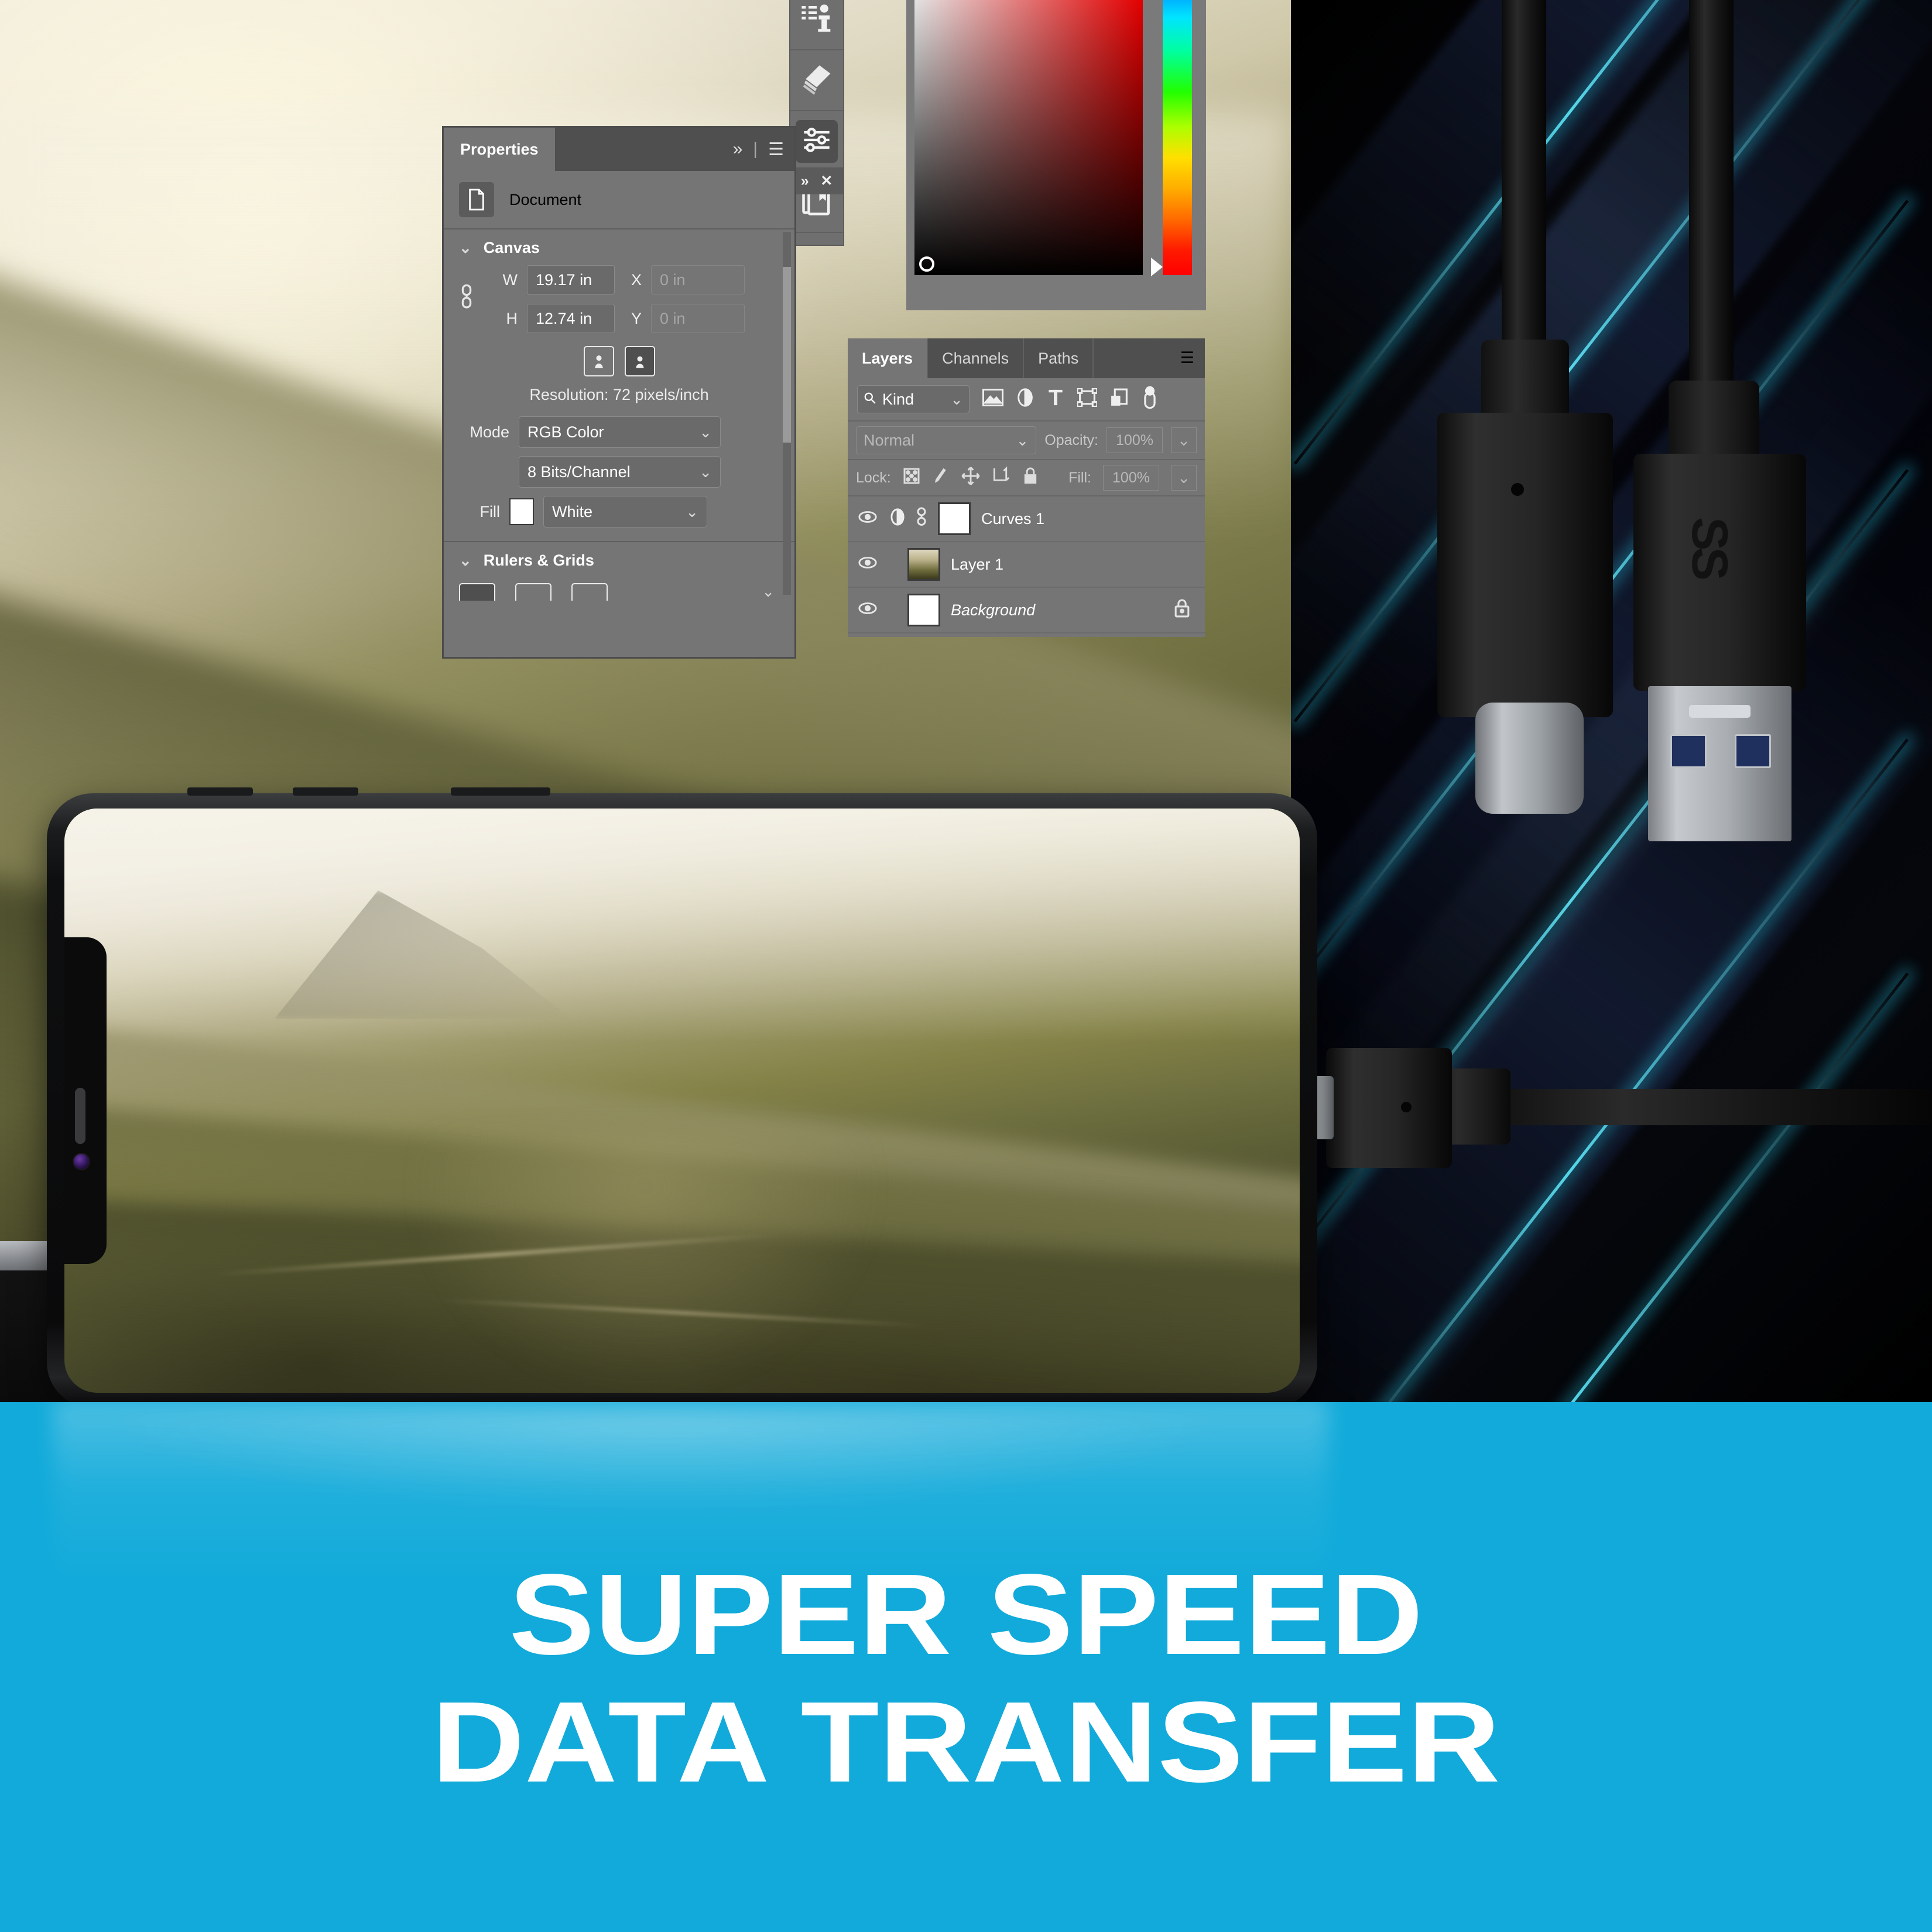 The height and width of the screenshot is (1932, 1932). Describe the element at coordinates (870, 399) in the screenshot. I see `search-icon` at that location.